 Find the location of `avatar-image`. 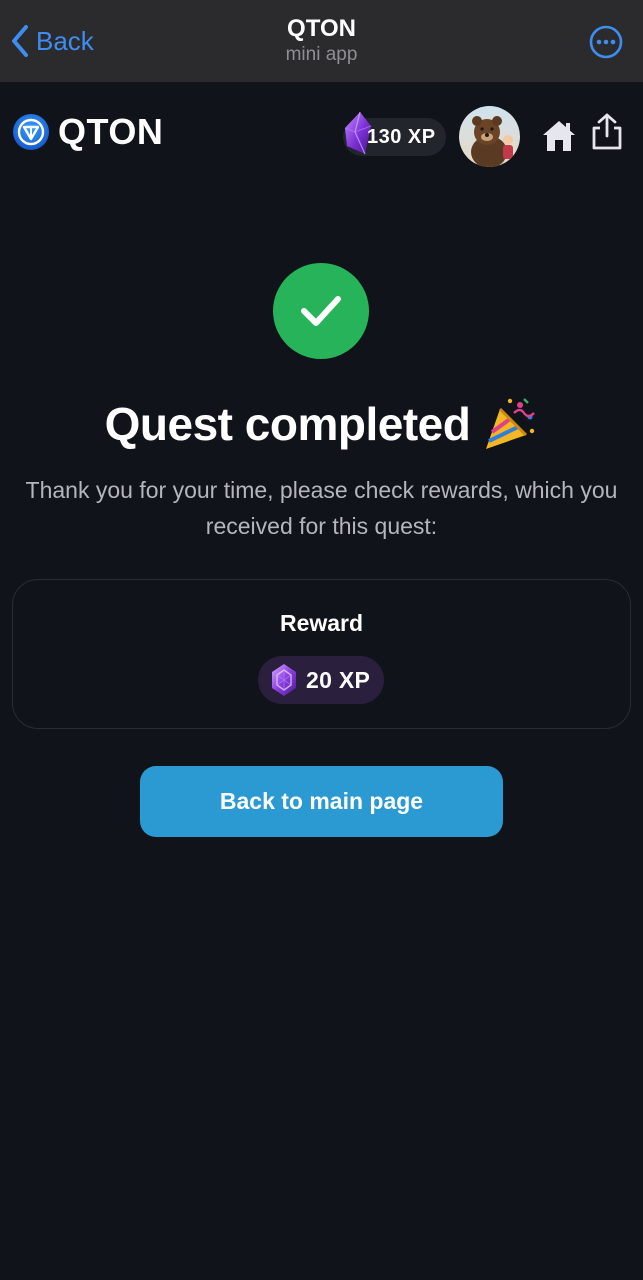

avatar-image is located at coordinates (489, 136).